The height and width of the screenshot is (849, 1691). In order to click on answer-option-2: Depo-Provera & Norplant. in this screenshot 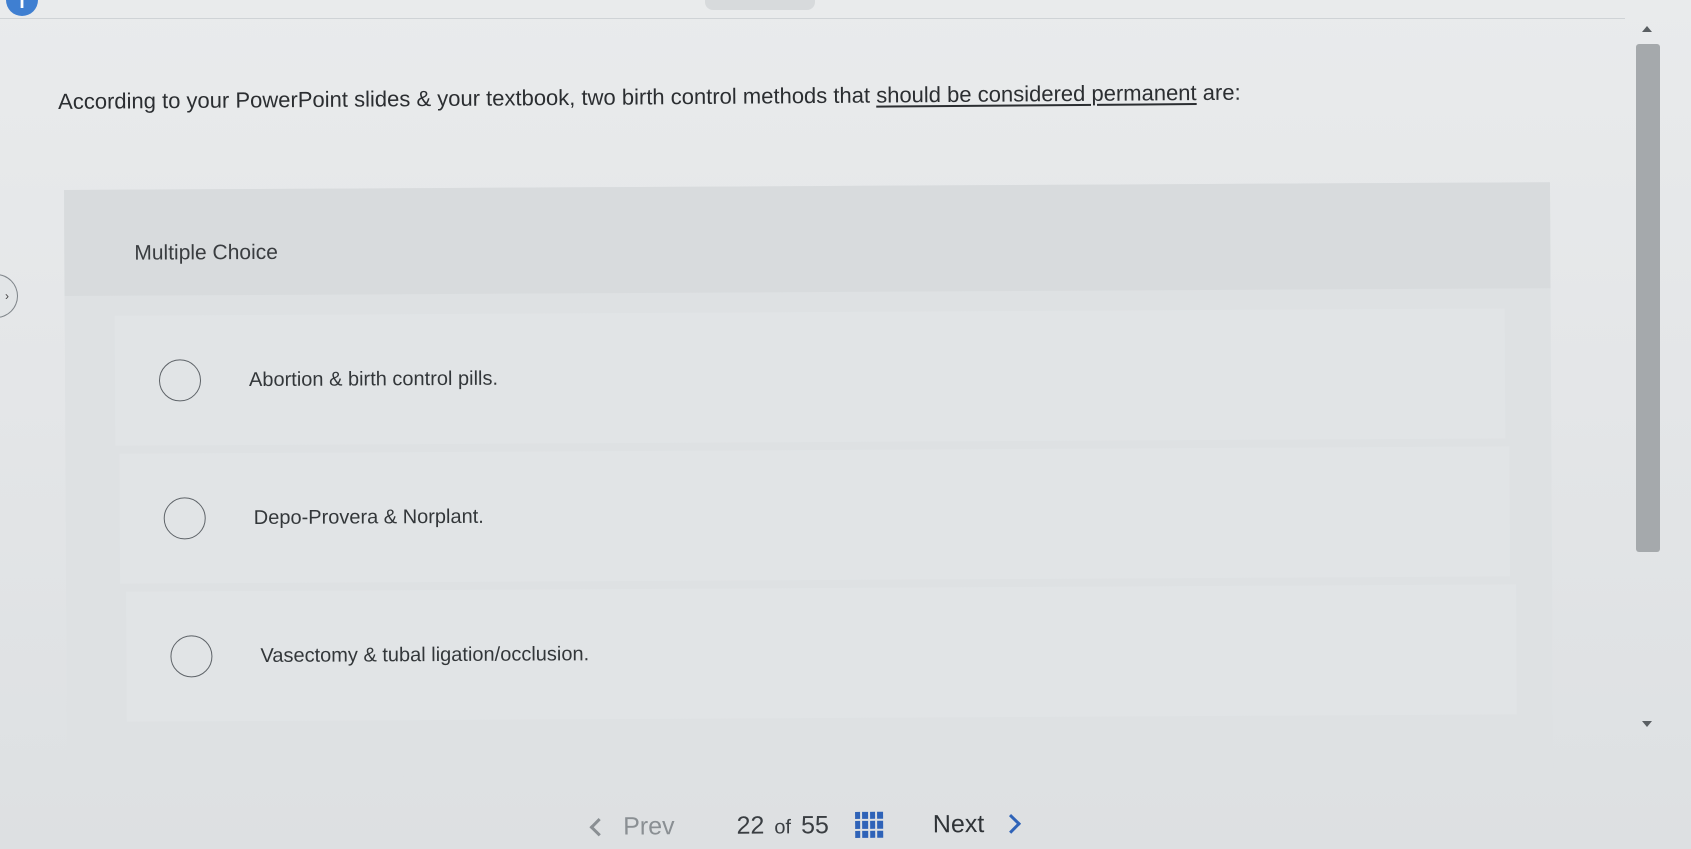, I will do `click(815, 515)`.